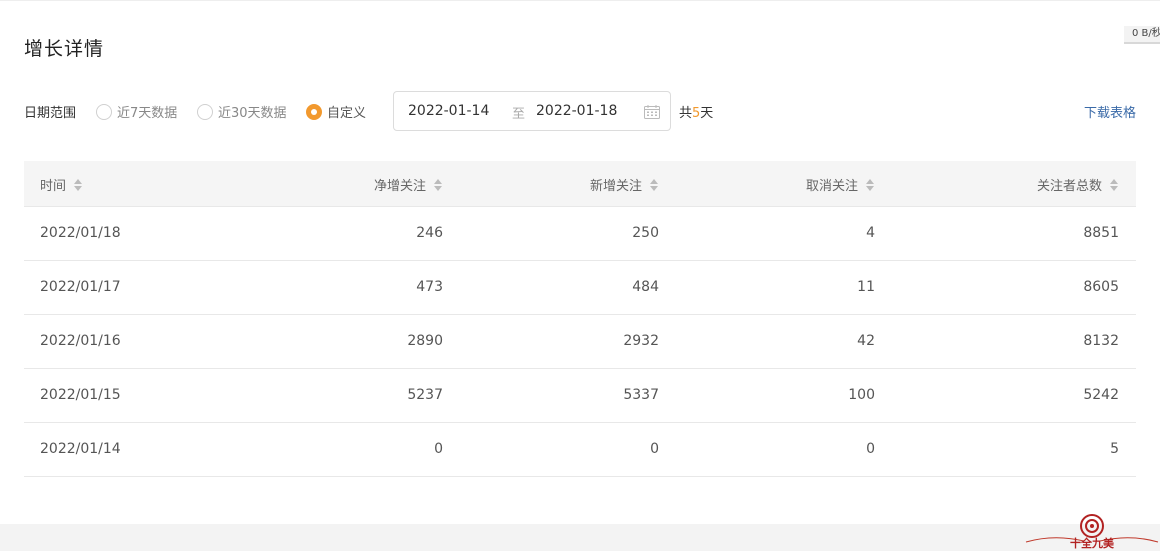  Describe the element at coordinates (147, 113) in the screenshot. I see `radio-label: 近7天数据` at that location.